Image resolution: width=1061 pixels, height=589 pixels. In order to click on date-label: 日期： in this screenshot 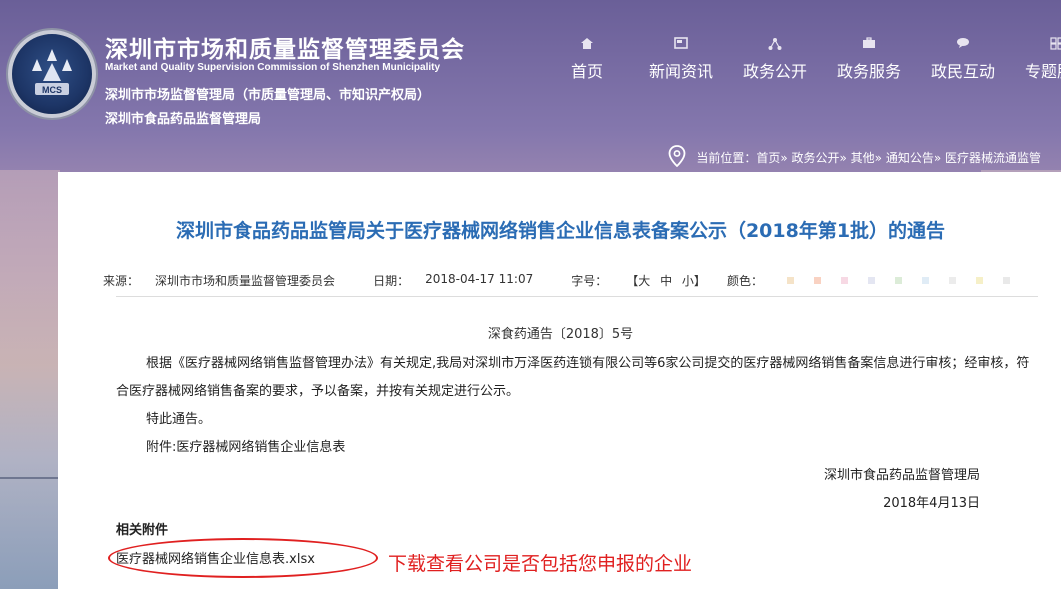, I will do `click(391, 281)`.